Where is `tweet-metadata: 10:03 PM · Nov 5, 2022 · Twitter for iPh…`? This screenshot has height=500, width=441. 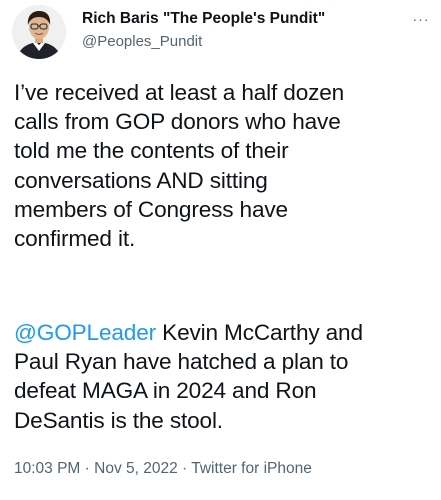
tweet-metadata: 10:03 PM · Nov 5, 2022 · Twitter for iPh… is located at coordinates (163, 469).